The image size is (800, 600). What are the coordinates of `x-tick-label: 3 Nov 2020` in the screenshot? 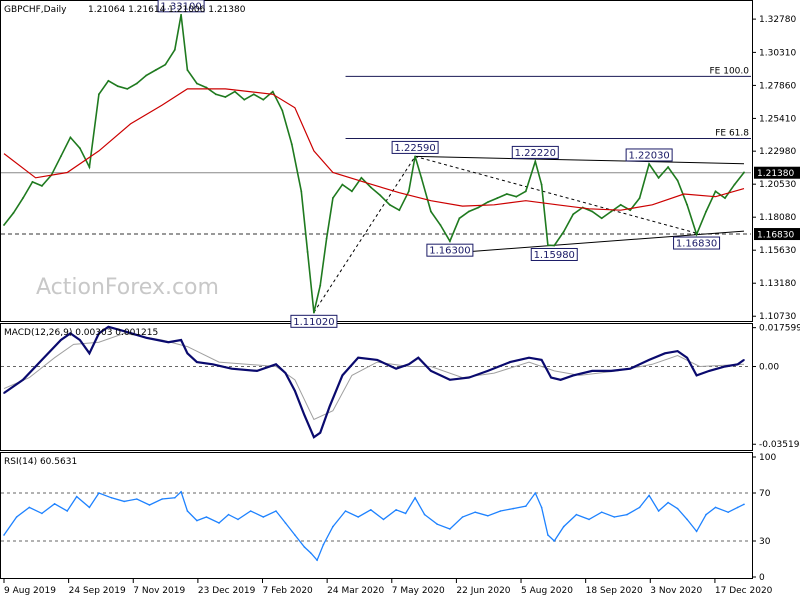 It's located at (676, 591).